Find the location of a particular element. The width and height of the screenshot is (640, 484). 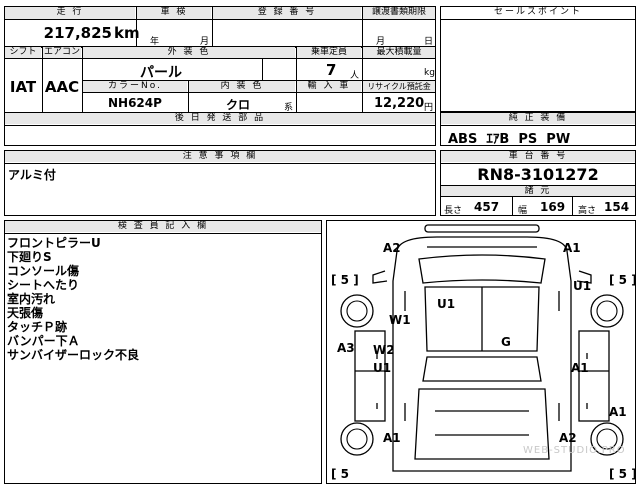

inspector-line: タッチＰ跡 is located at coordinates (37, 327).